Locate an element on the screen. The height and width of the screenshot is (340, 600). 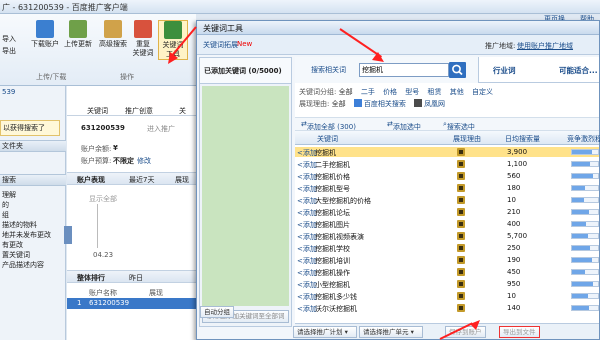
ranking-row-selected: 1 631200539 is located at coordinates (131, 303).